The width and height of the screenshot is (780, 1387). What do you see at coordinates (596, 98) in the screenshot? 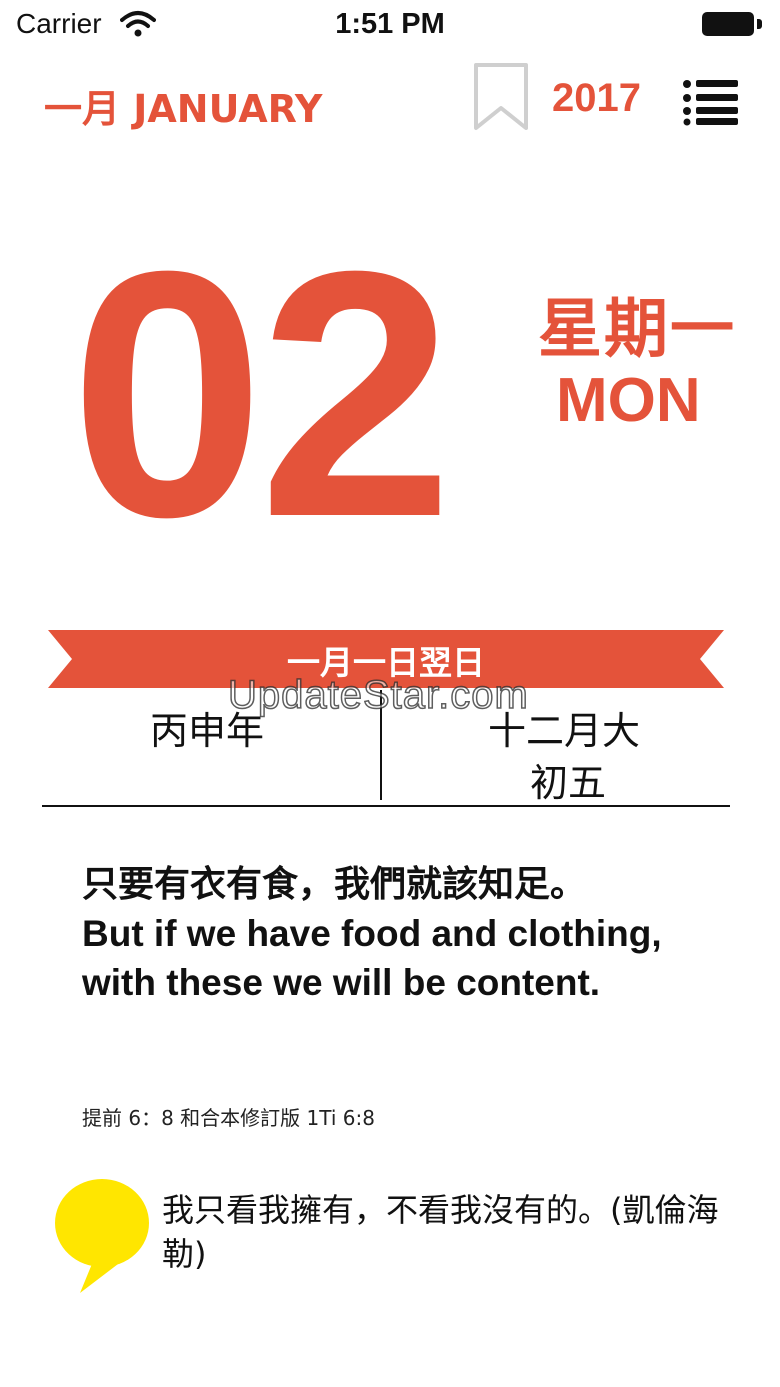
I see `year-label: 2017` at bounding box center [596, 98].